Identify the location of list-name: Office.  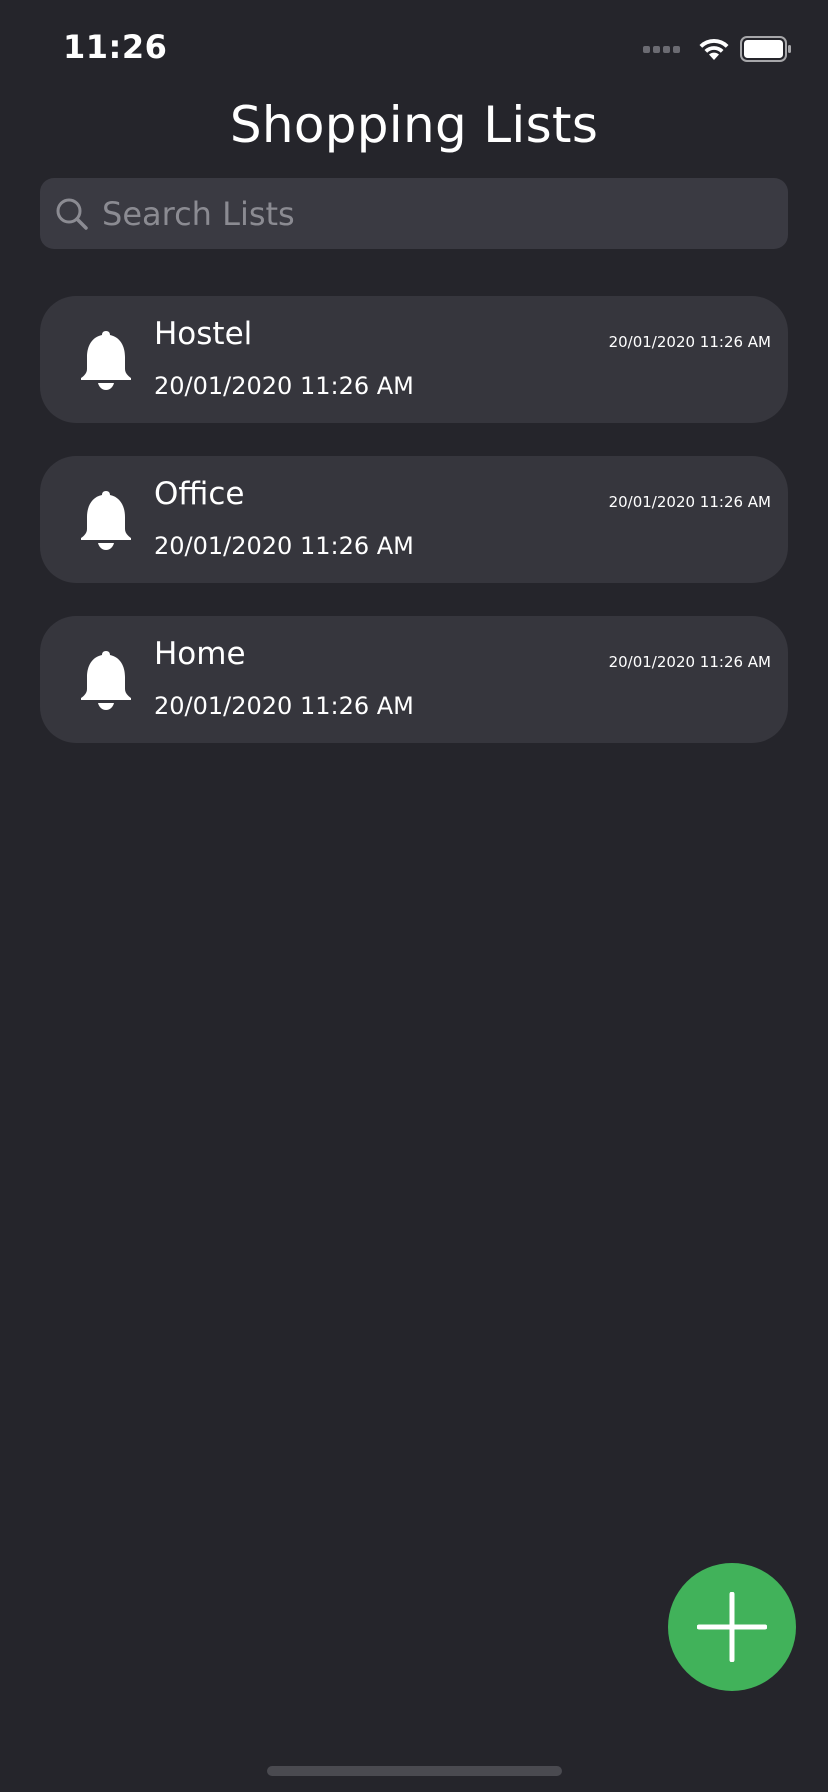
(199, 494).